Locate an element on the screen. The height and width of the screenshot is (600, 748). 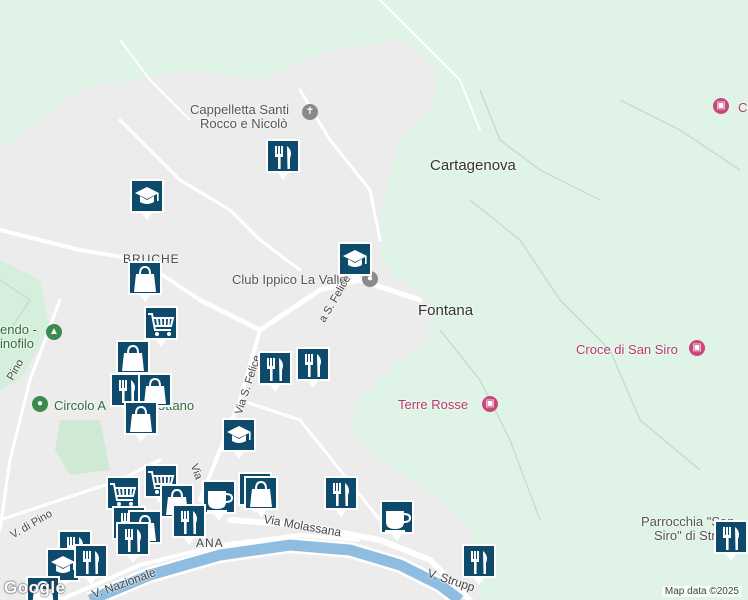
park-icon: ● is located at coordinates (40, 404).